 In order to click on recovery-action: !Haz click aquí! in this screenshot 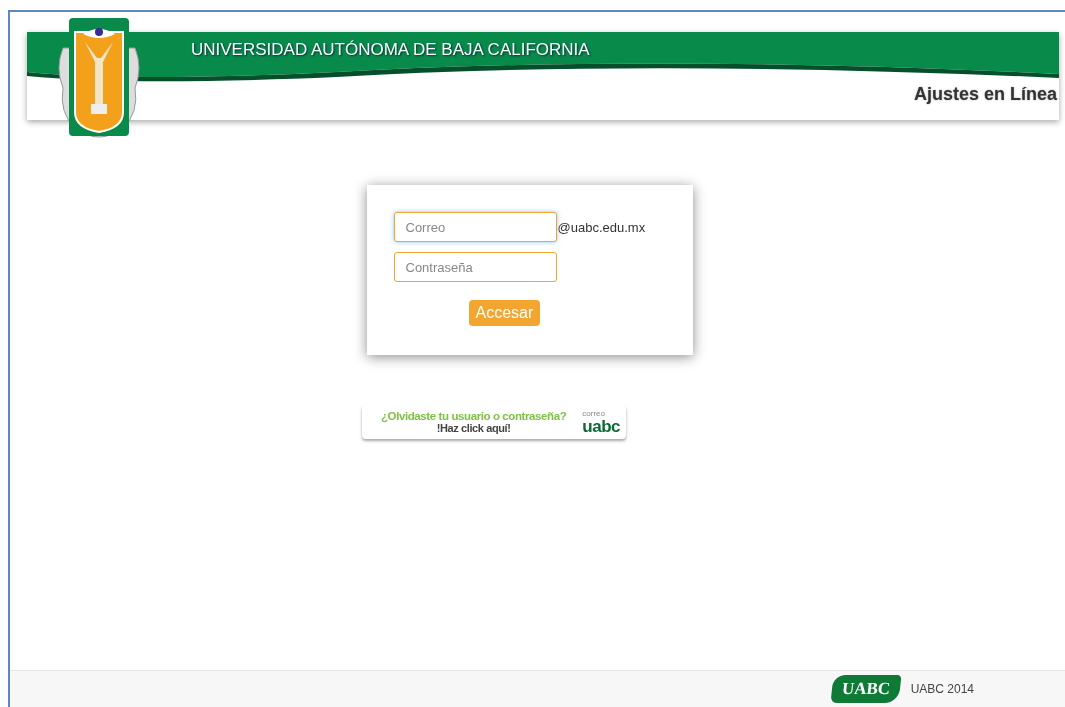, I will do `click(473, 428)`.